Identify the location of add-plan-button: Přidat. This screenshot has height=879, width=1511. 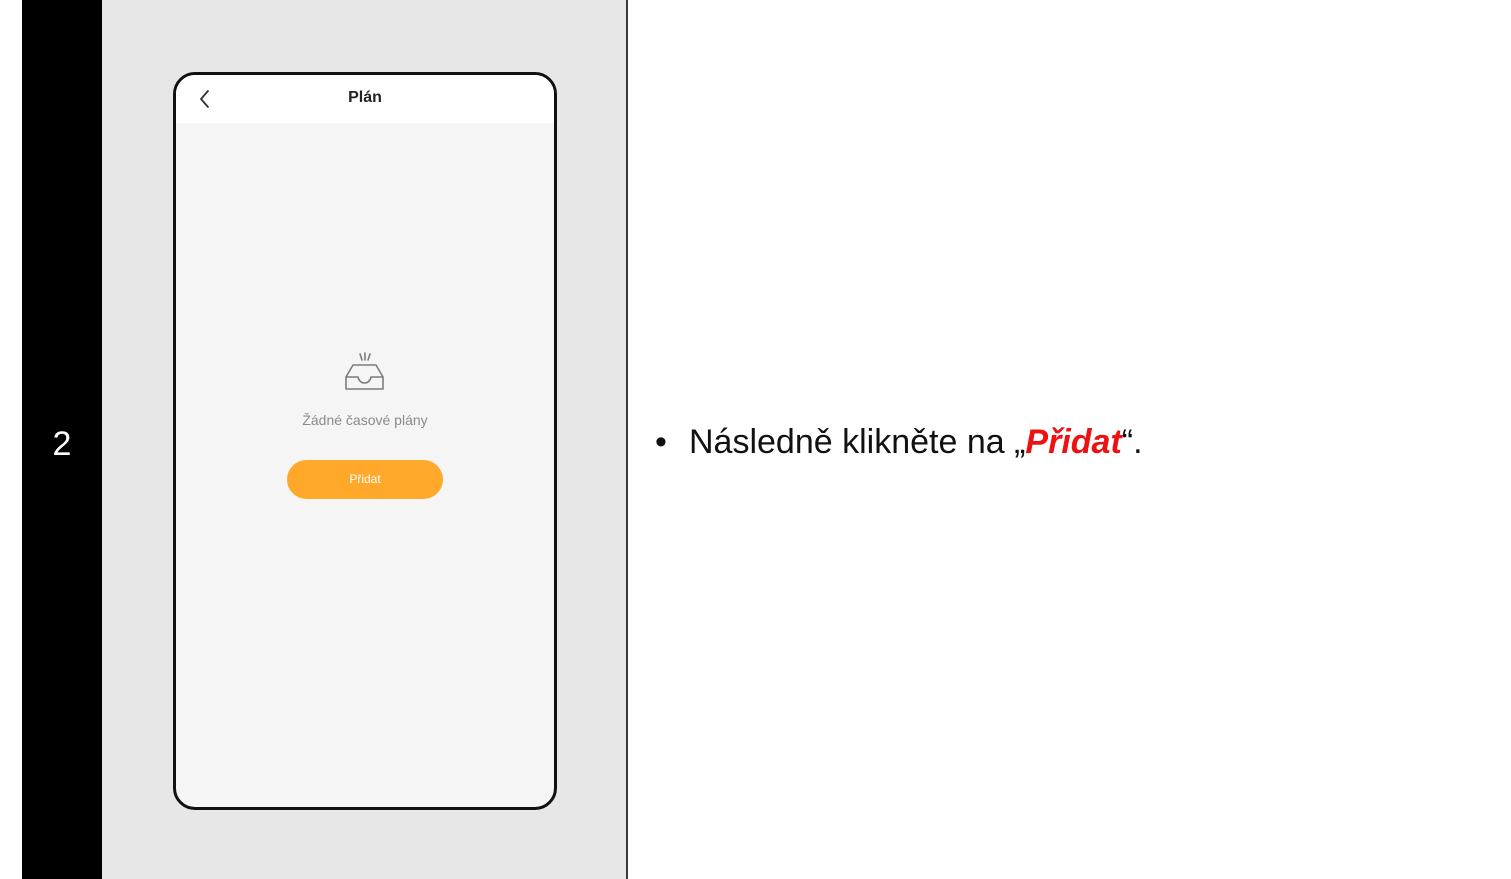
(365, 479).